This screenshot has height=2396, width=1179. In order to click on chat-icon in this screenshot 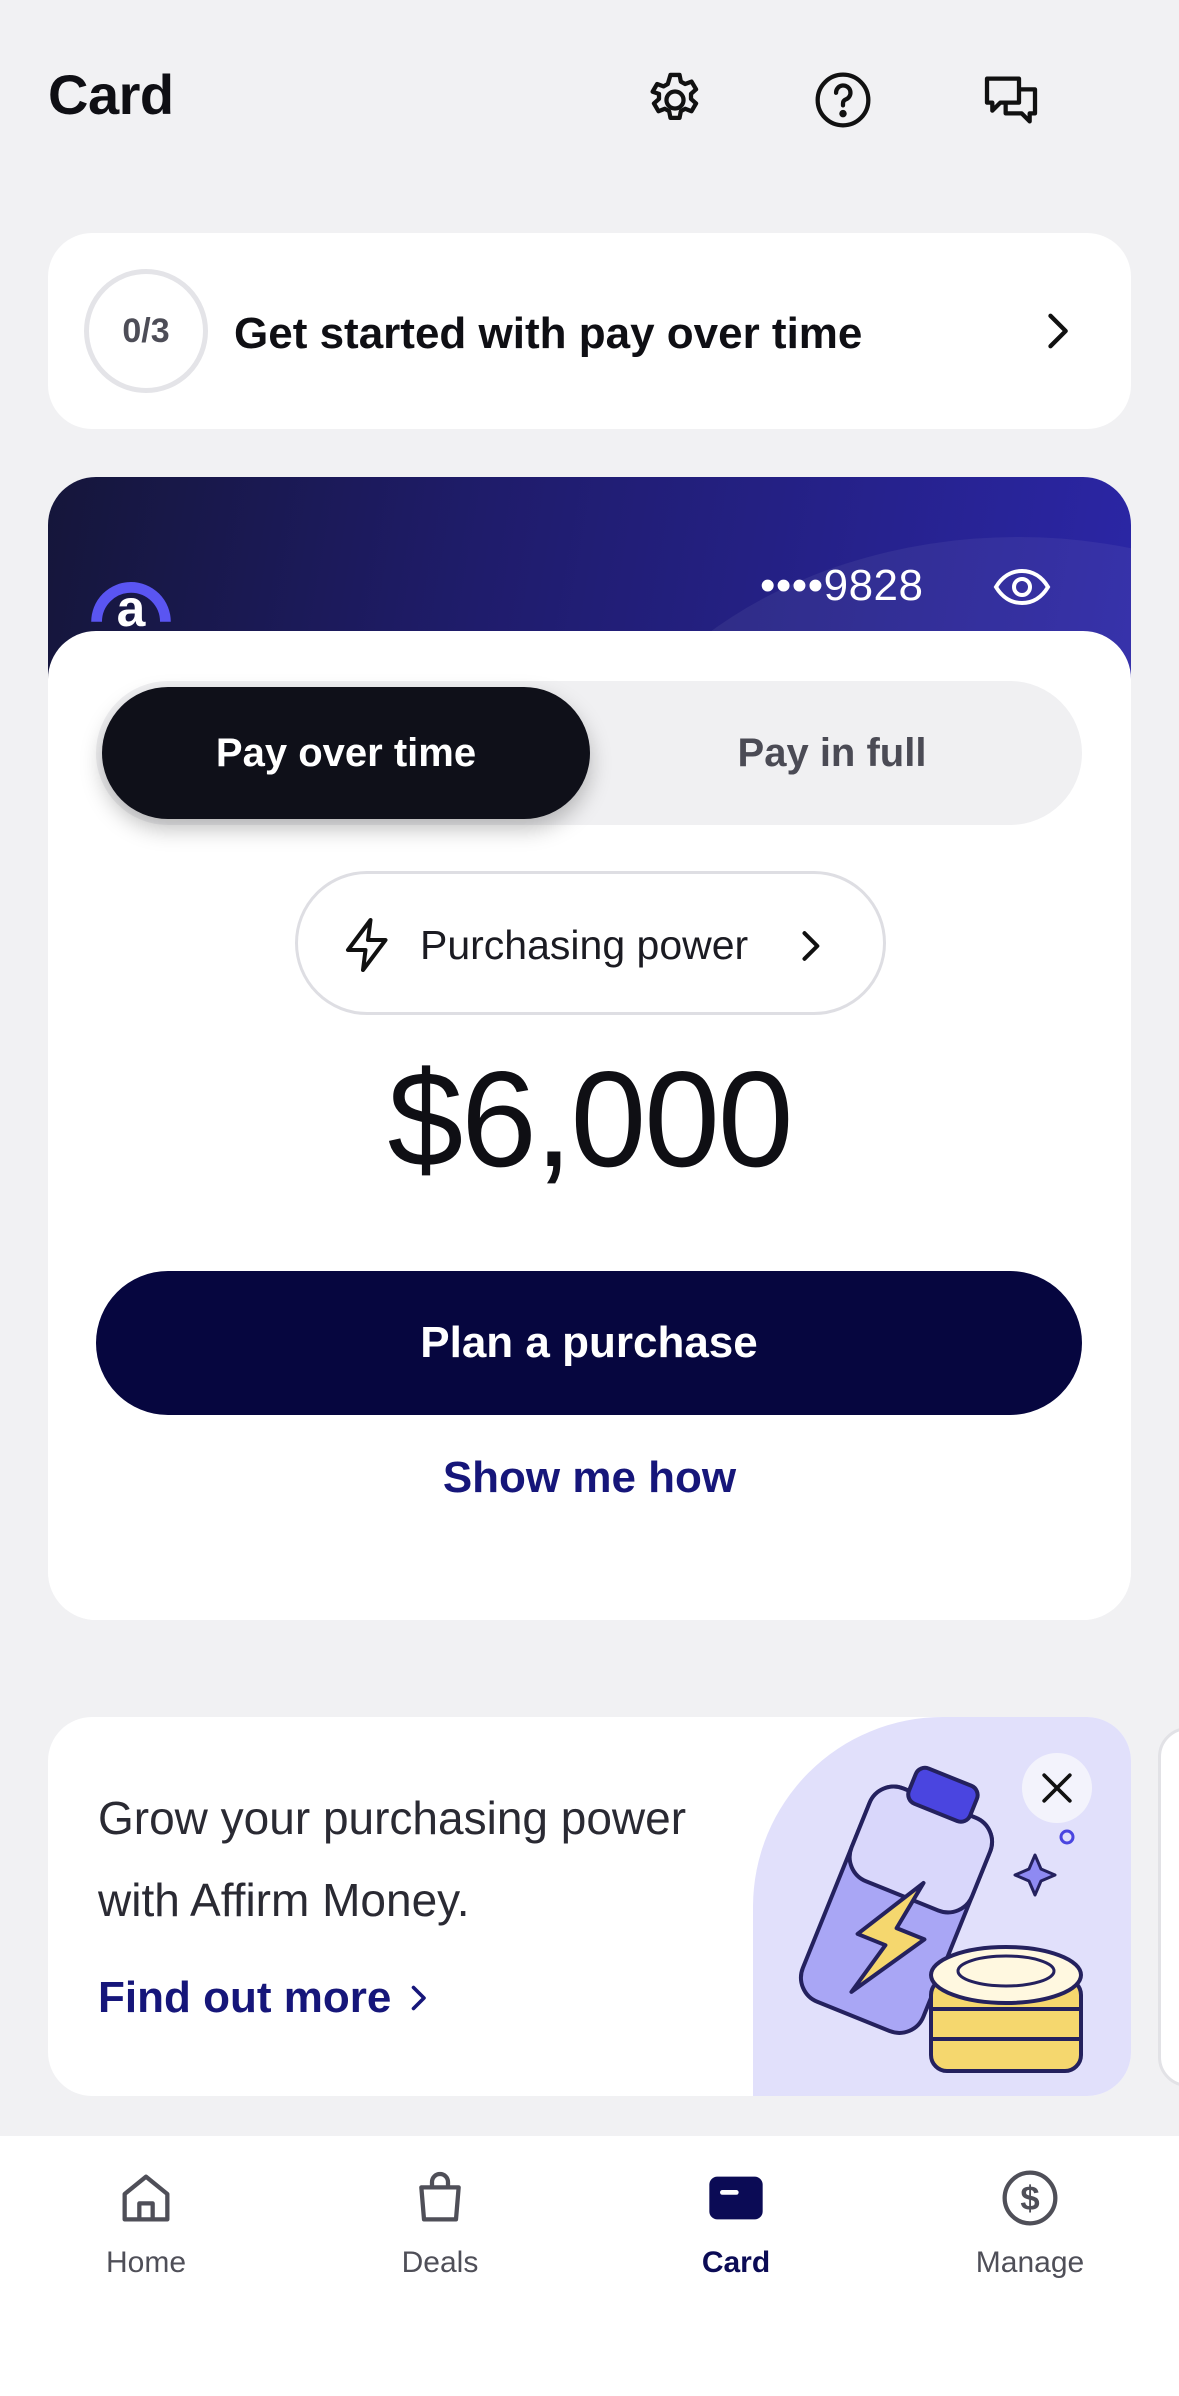, I will do `click(1011, 100)`.